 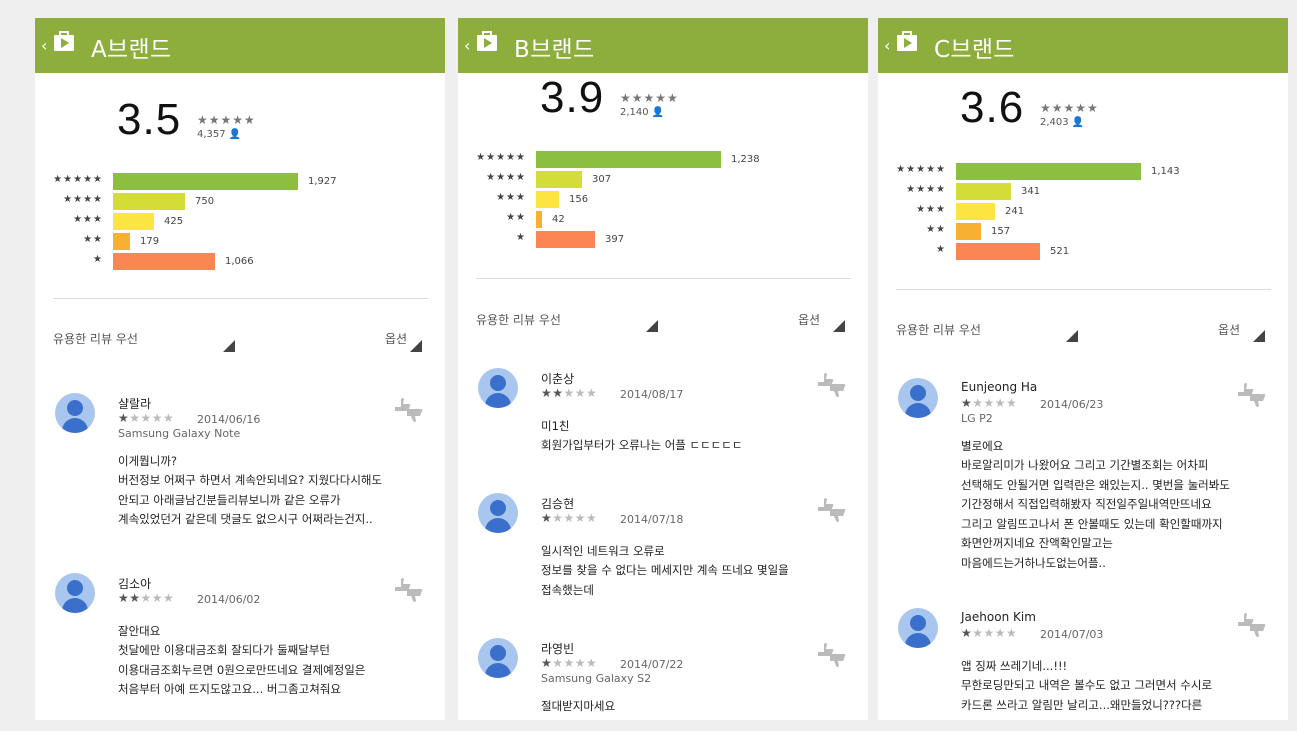 What do you see at coordinates (977, 418) in the screenshot?
I see `review-device: LG P2` at bounding box center [977, 418].